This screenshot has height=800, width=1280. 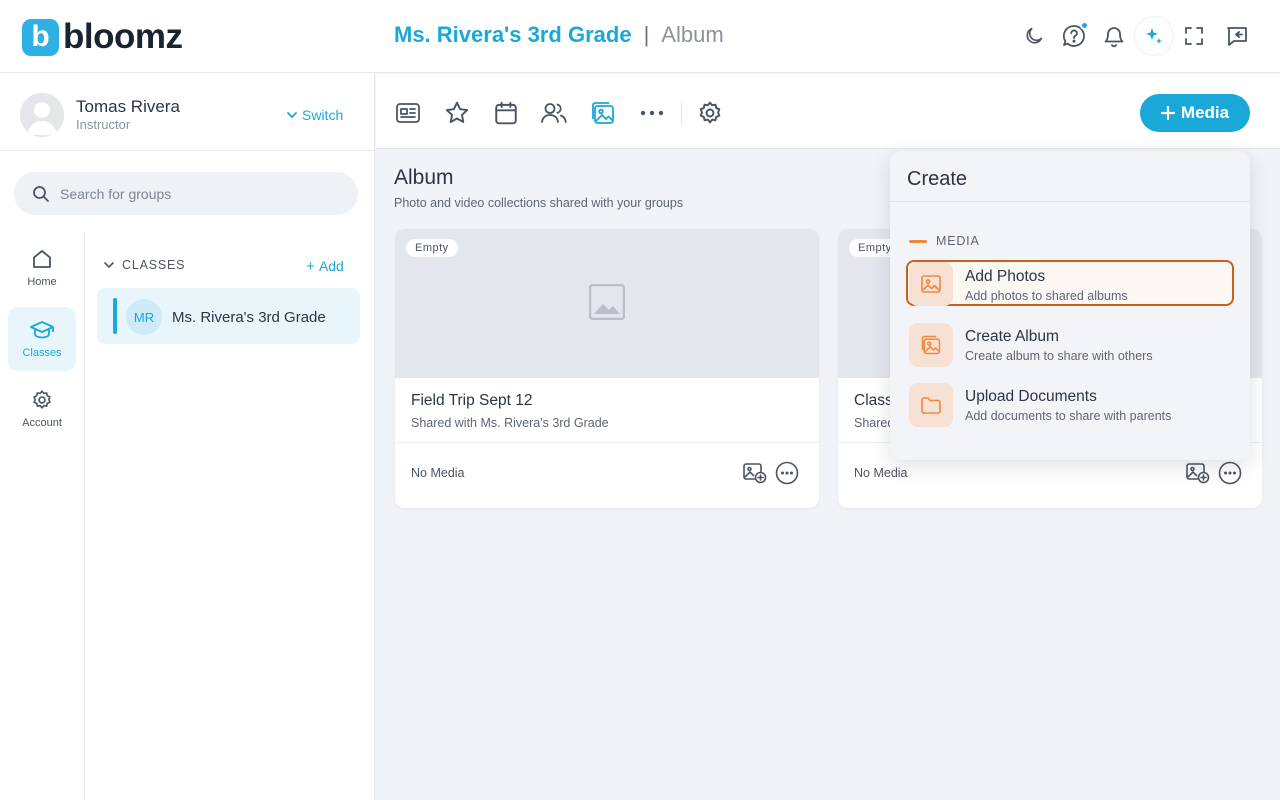 What do you see at coordinates (554, 113) in the screenshot?
I see `people-icon` at bounding box center [554, 113].